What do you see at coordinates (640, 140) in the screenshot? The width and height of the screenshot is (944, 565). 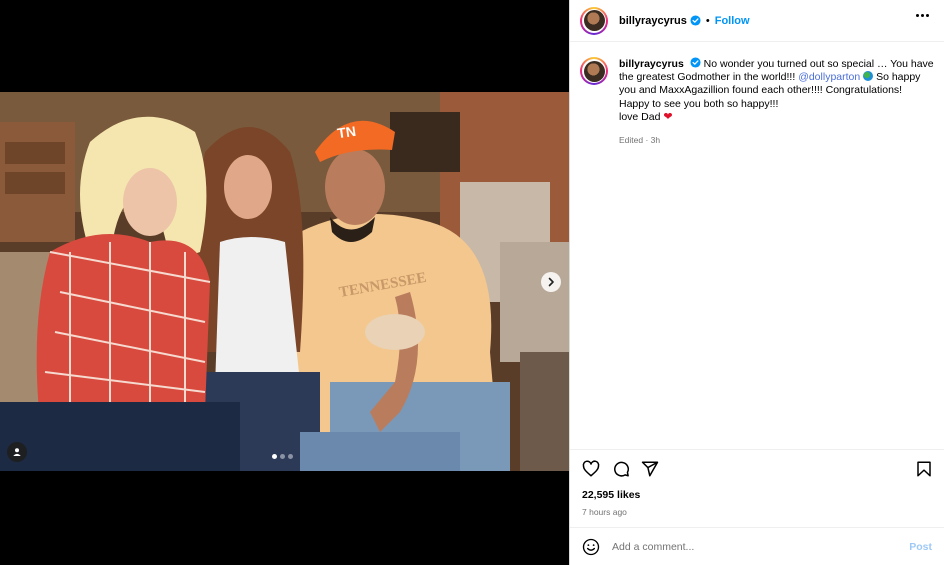 I see `caption-meta: Edited · 3h` at bounding box center [640, 140].